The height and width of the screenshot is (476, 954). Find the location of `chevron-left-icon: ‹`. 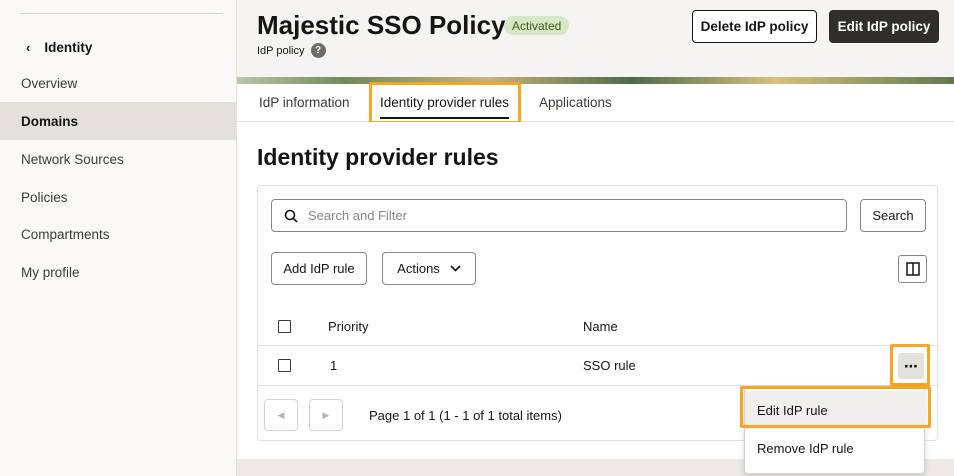

chevron-left-icon: ‹ is located at coordinates (28, 47).